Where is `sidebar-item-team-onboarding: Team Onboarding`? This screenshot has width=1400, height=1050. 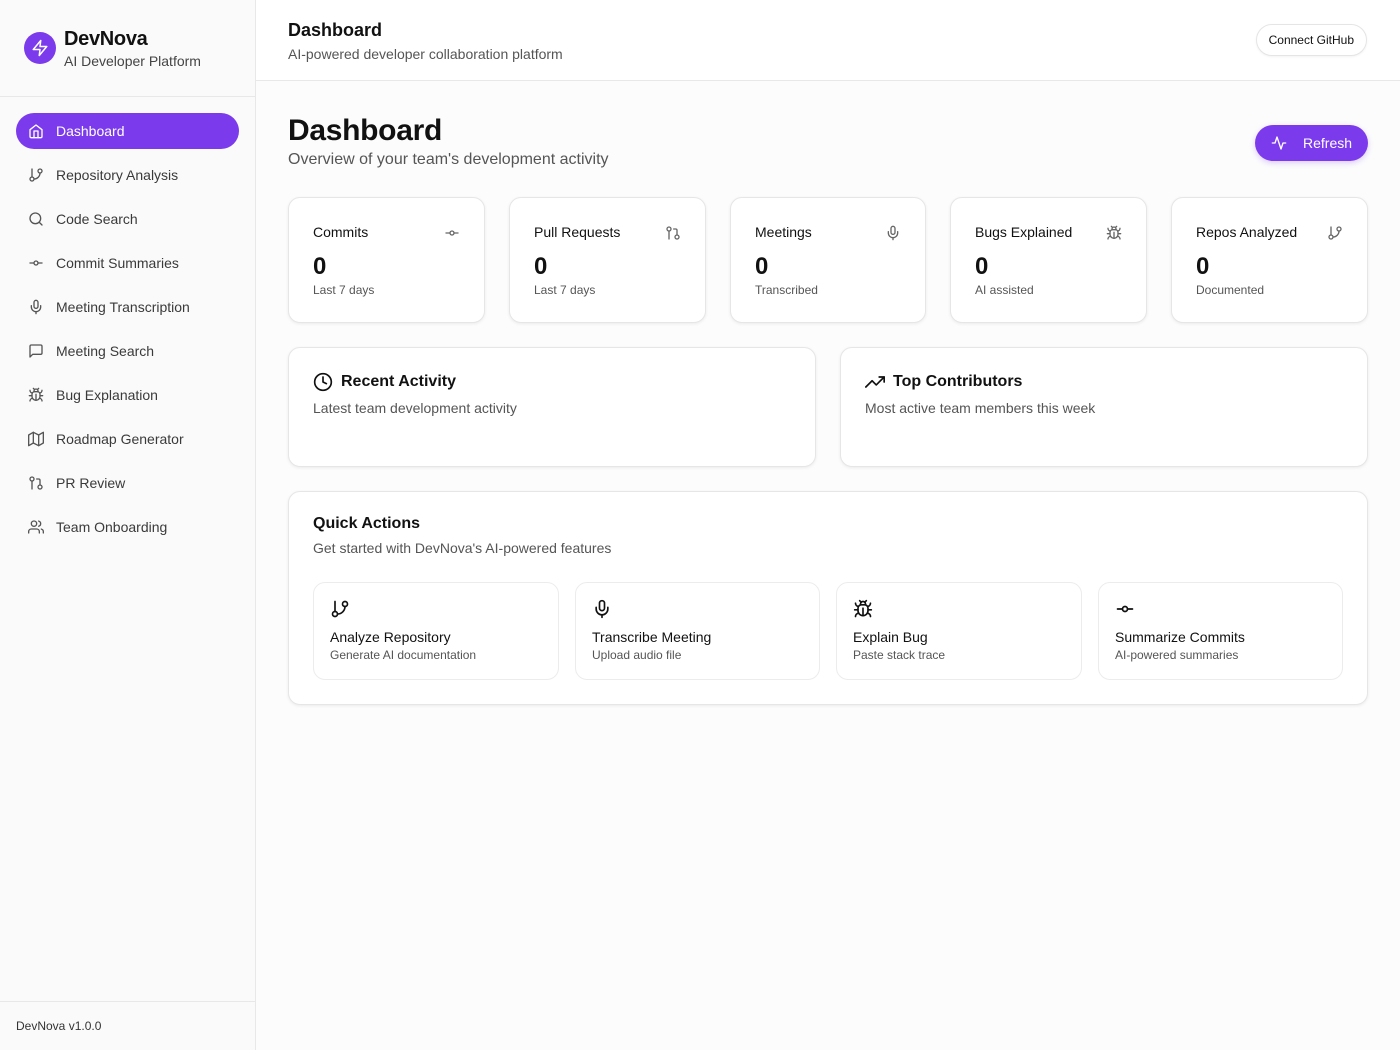
sidebar-item-team-onboarding: Team Onboarding is located at coordinates (127, 527).